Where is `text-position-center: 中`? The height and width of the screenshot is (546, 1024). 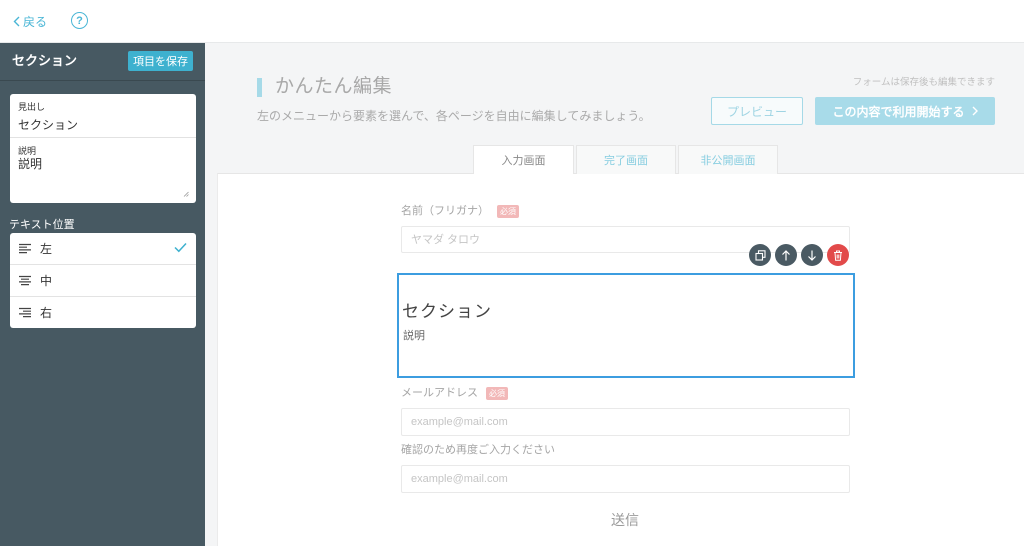
text-position-center: 中 is located at coordinates (103, 281).